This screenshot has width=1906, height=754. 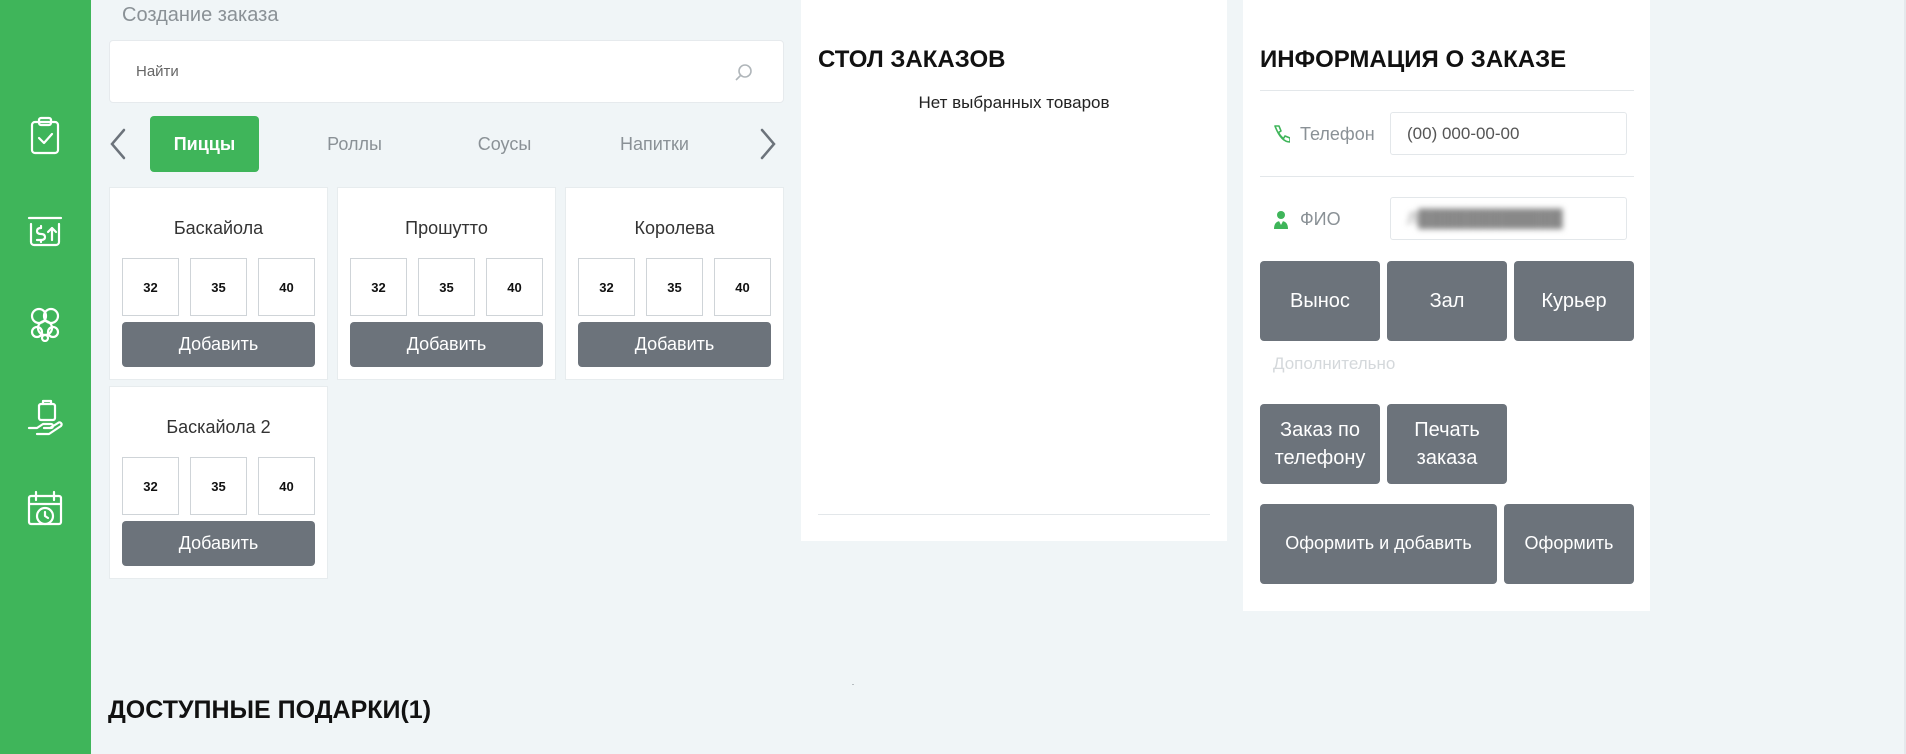 I want to click on order-info-title: ИНФОРМАЦИЯ О ЗАКАЗЕ, so click(x=1413, y=59).